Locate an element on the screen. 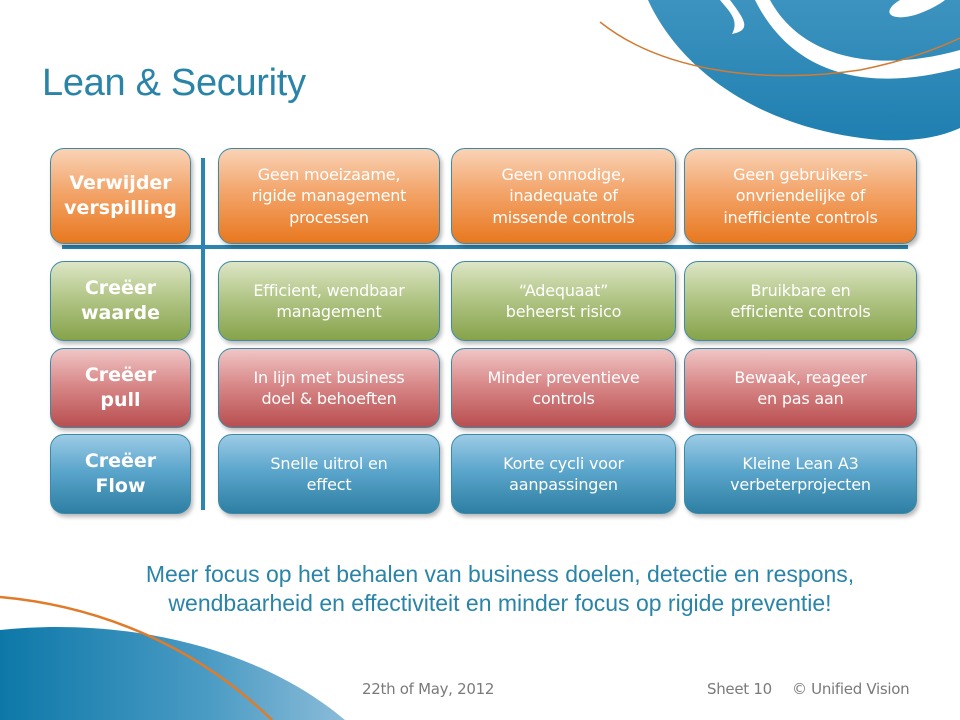  matrix-cell: In lijn met business doel & behoeften is located at coordinates (329, 388).